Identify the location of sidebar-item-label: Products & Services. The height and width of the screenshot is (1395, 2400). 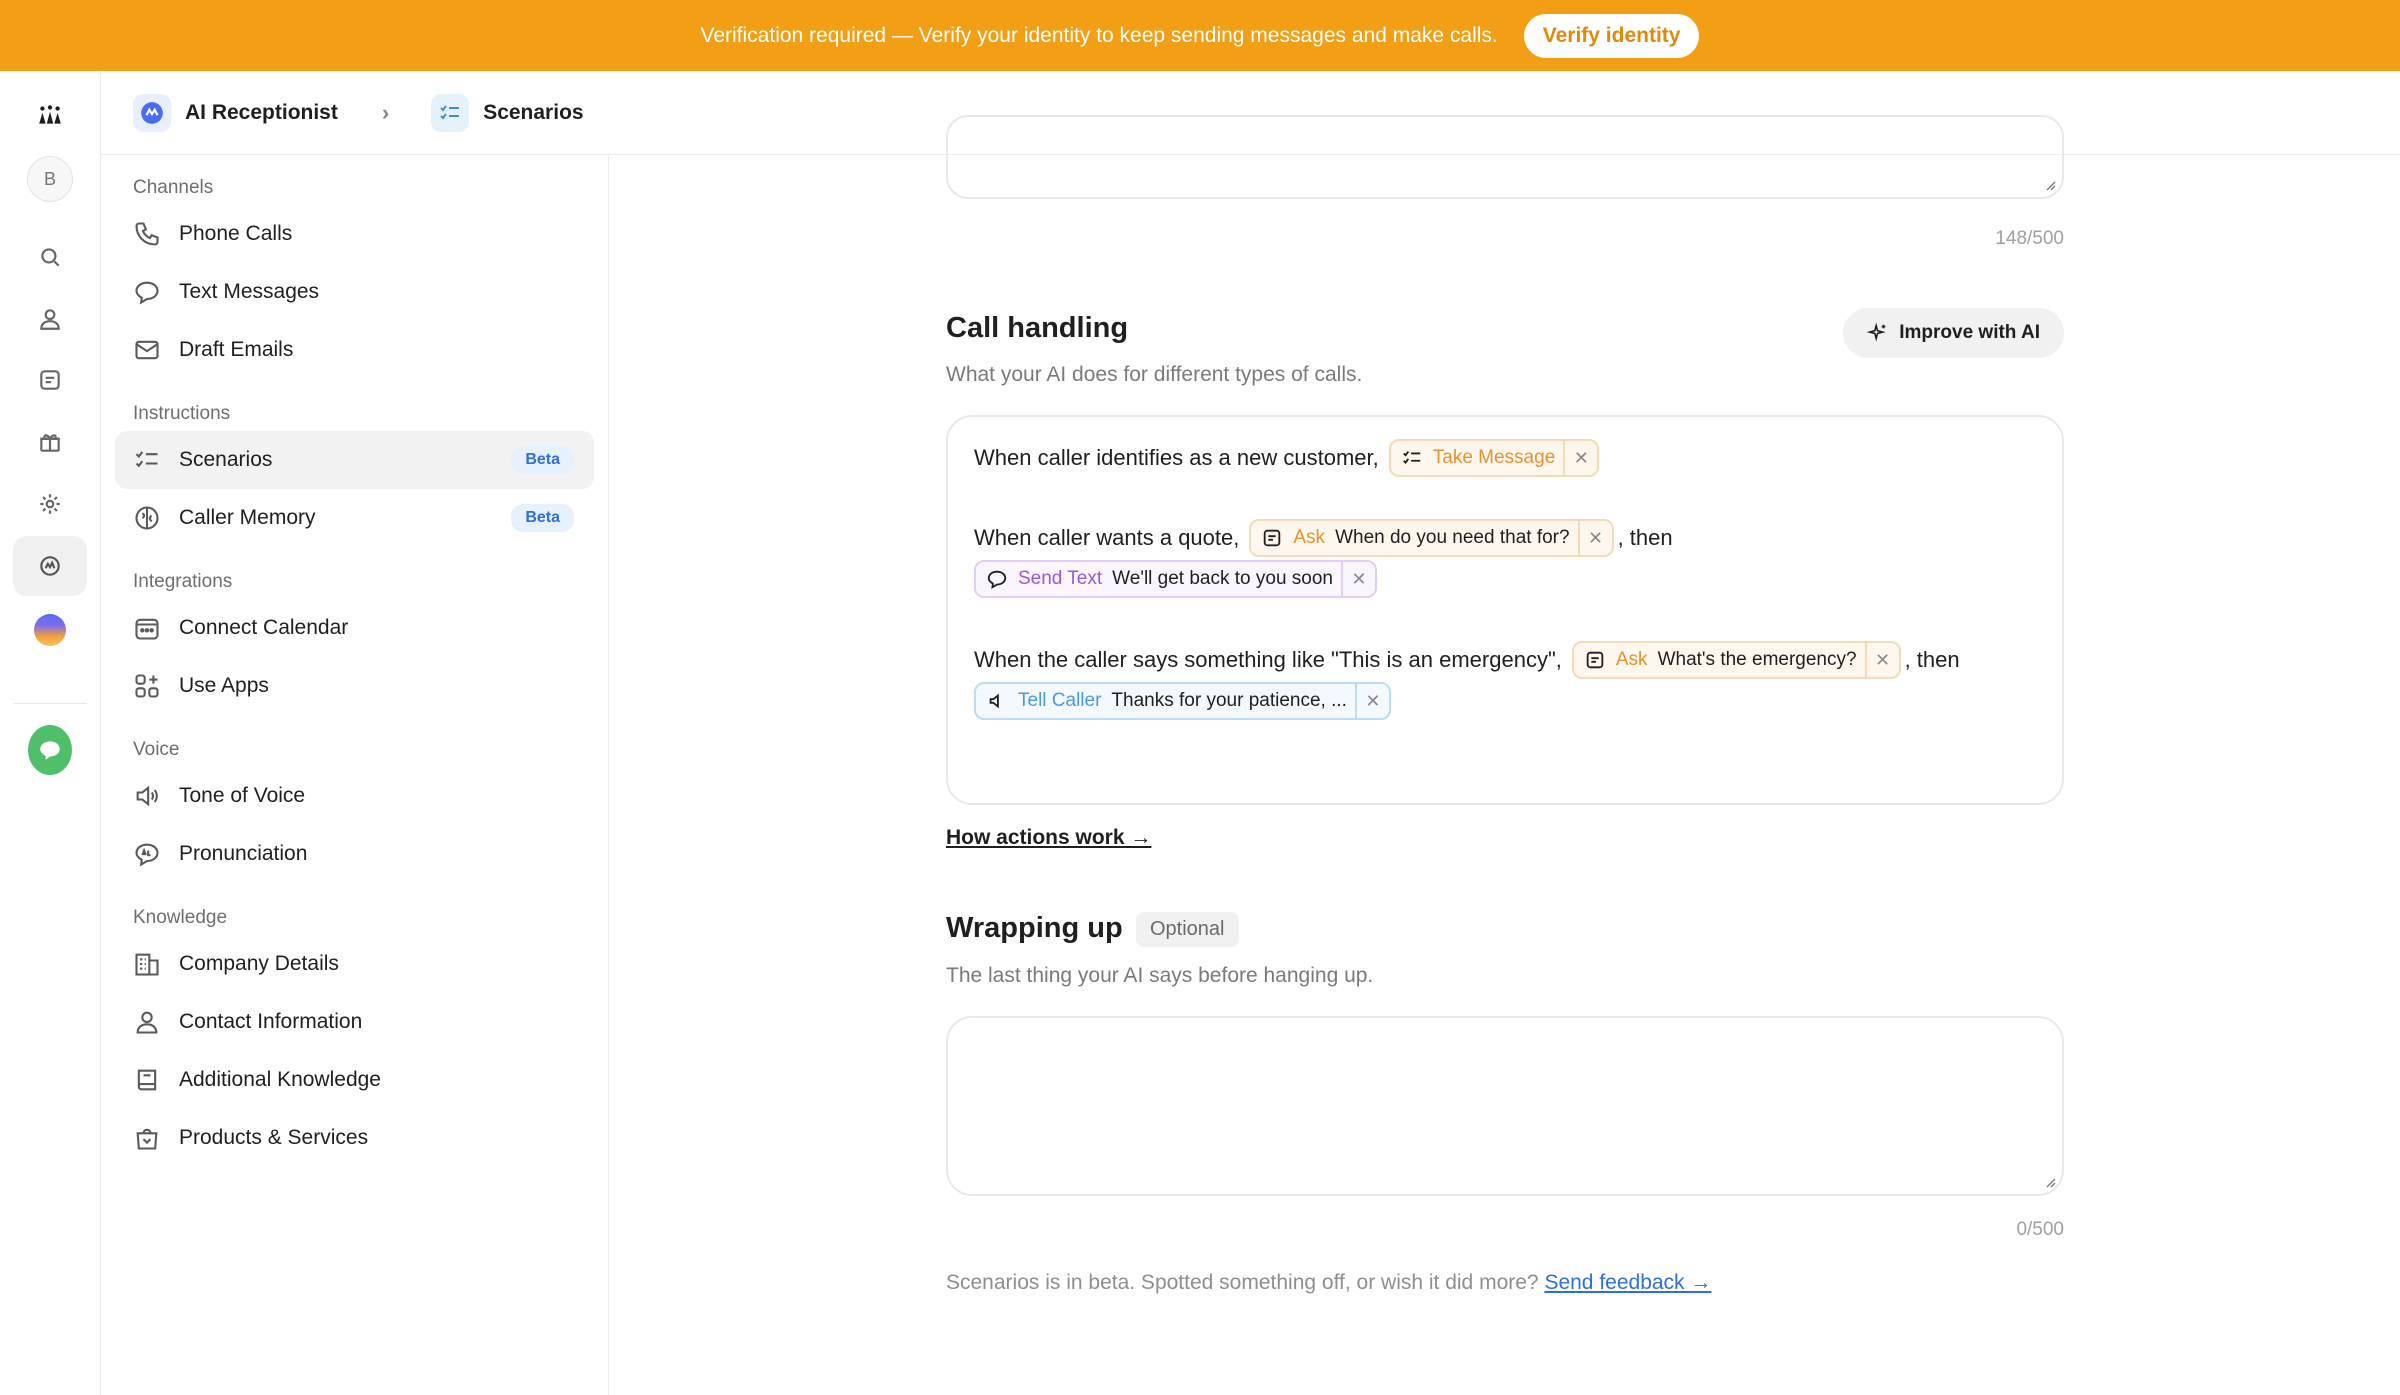
(274, 1137).